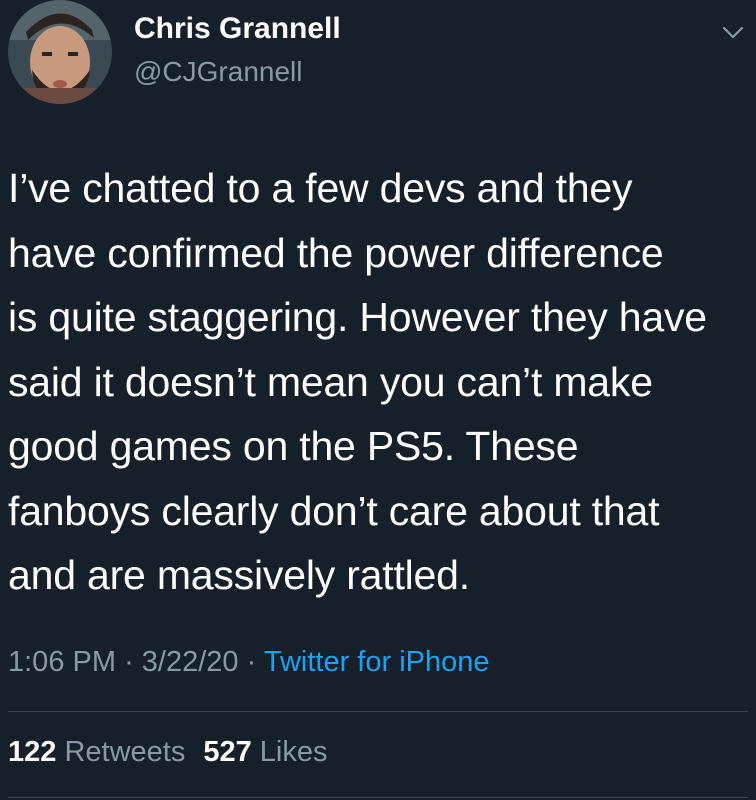  What do you see at coordinates (733, 33) in the screenshot?
I see `chevron-down-icon` at bounding box center [733, 33].